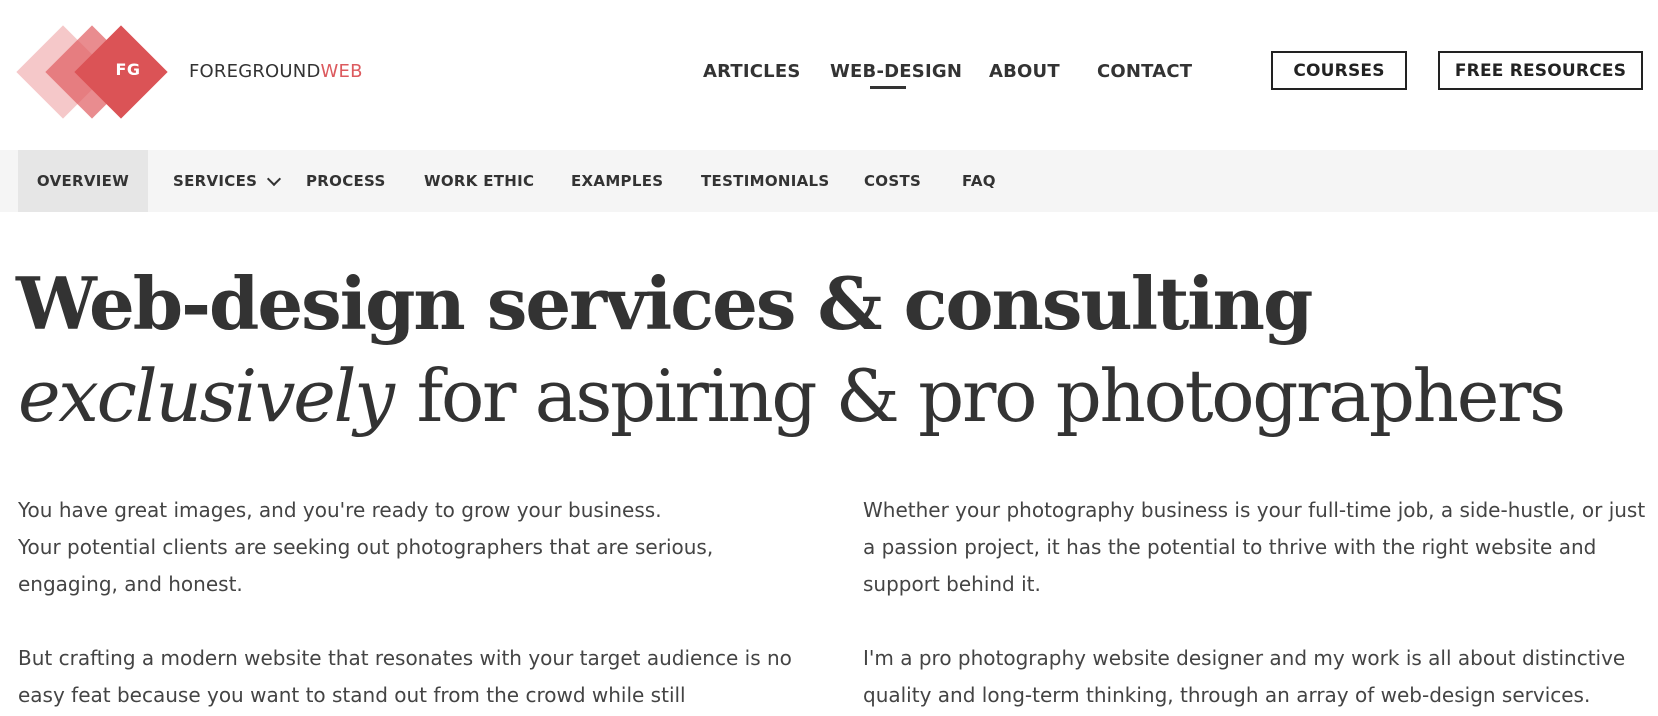 This screenshot has width=1658, height=716. Describe the element at coordinates (341, 71) in the screenshot. I see `brand-accent: WEB` at that location.